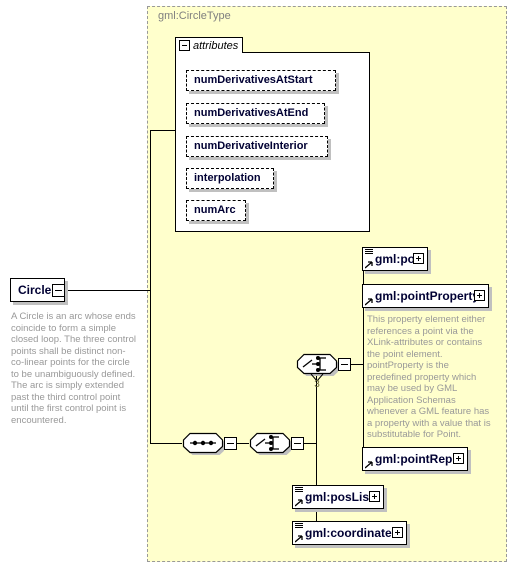  I want to click on inner-choice-occurs-label: 3, so click(317, 384).